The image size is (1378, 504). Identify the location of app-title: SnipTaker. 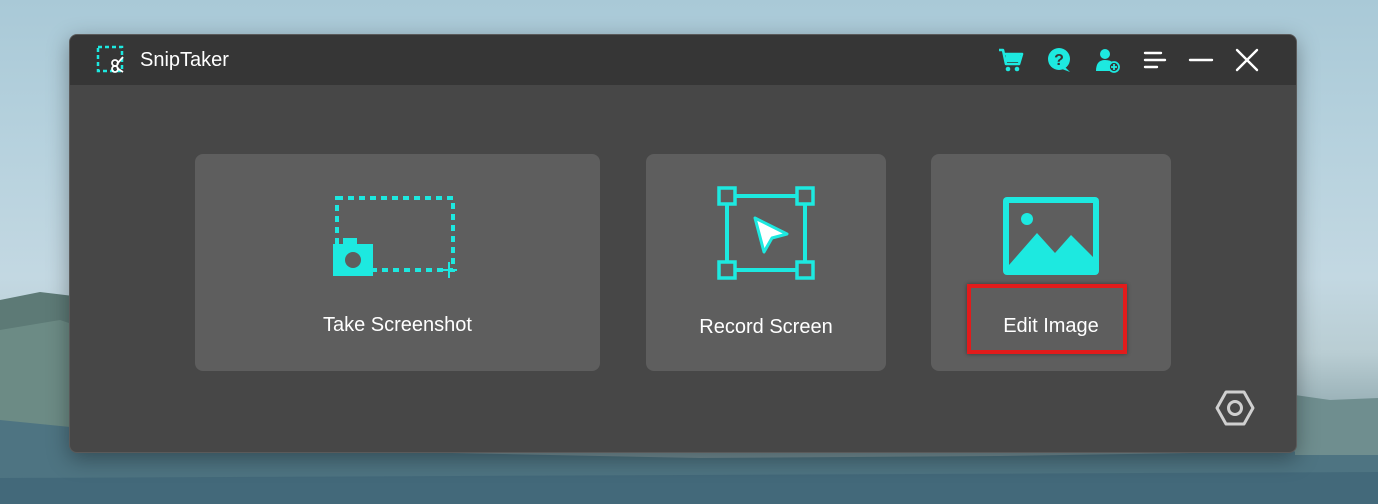
(184, 60).